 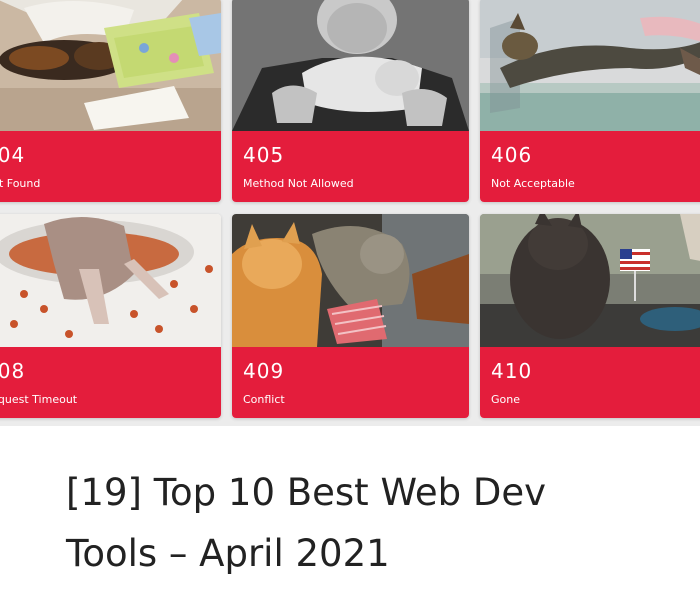 What do you see at coordinates (13, 371) in the screenshot?
I see `status-code: 408` at bounding box center [13, 371].